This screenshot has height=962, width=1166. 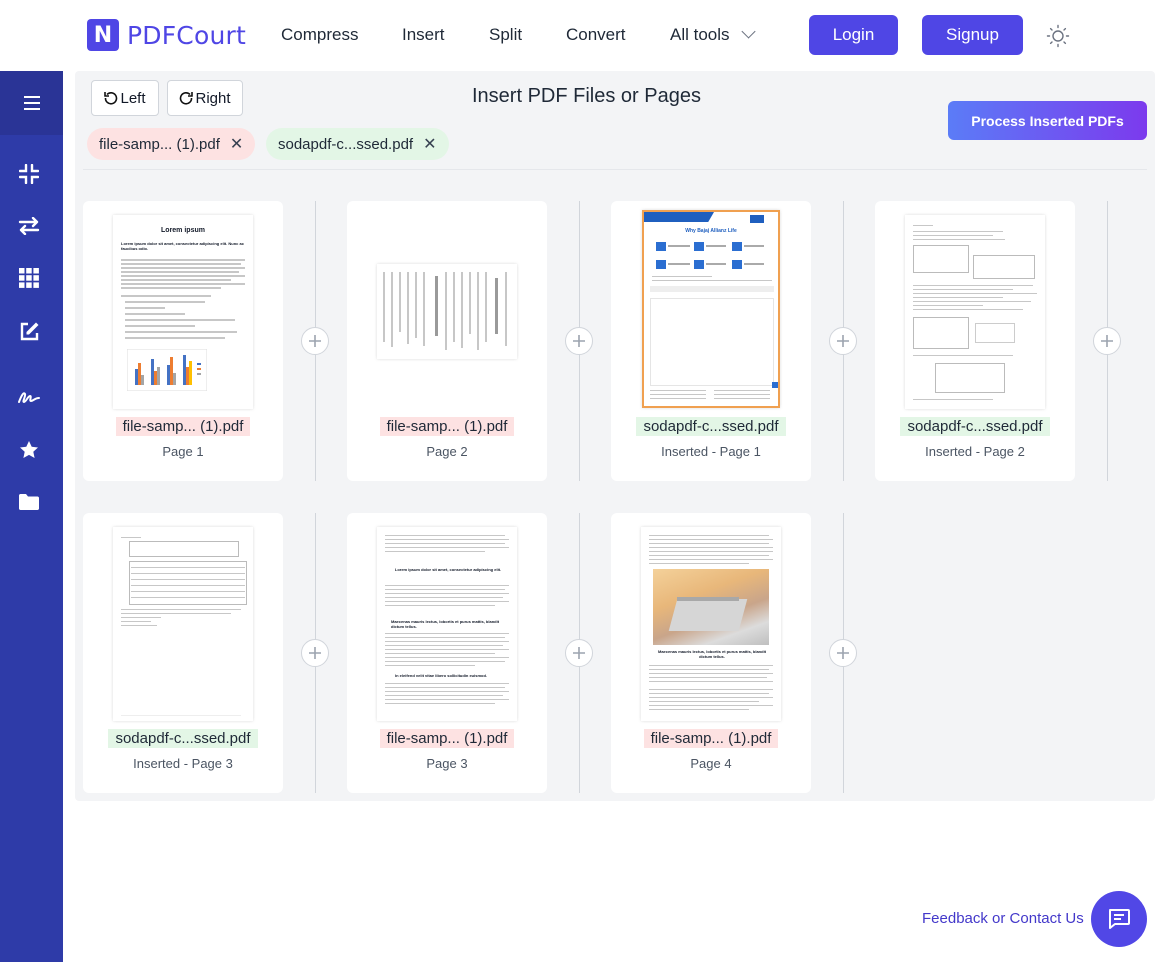 What do you see at coordinates (31, 516) in the screenshot?
I see `sidebar` at bounding box center [31, 516].